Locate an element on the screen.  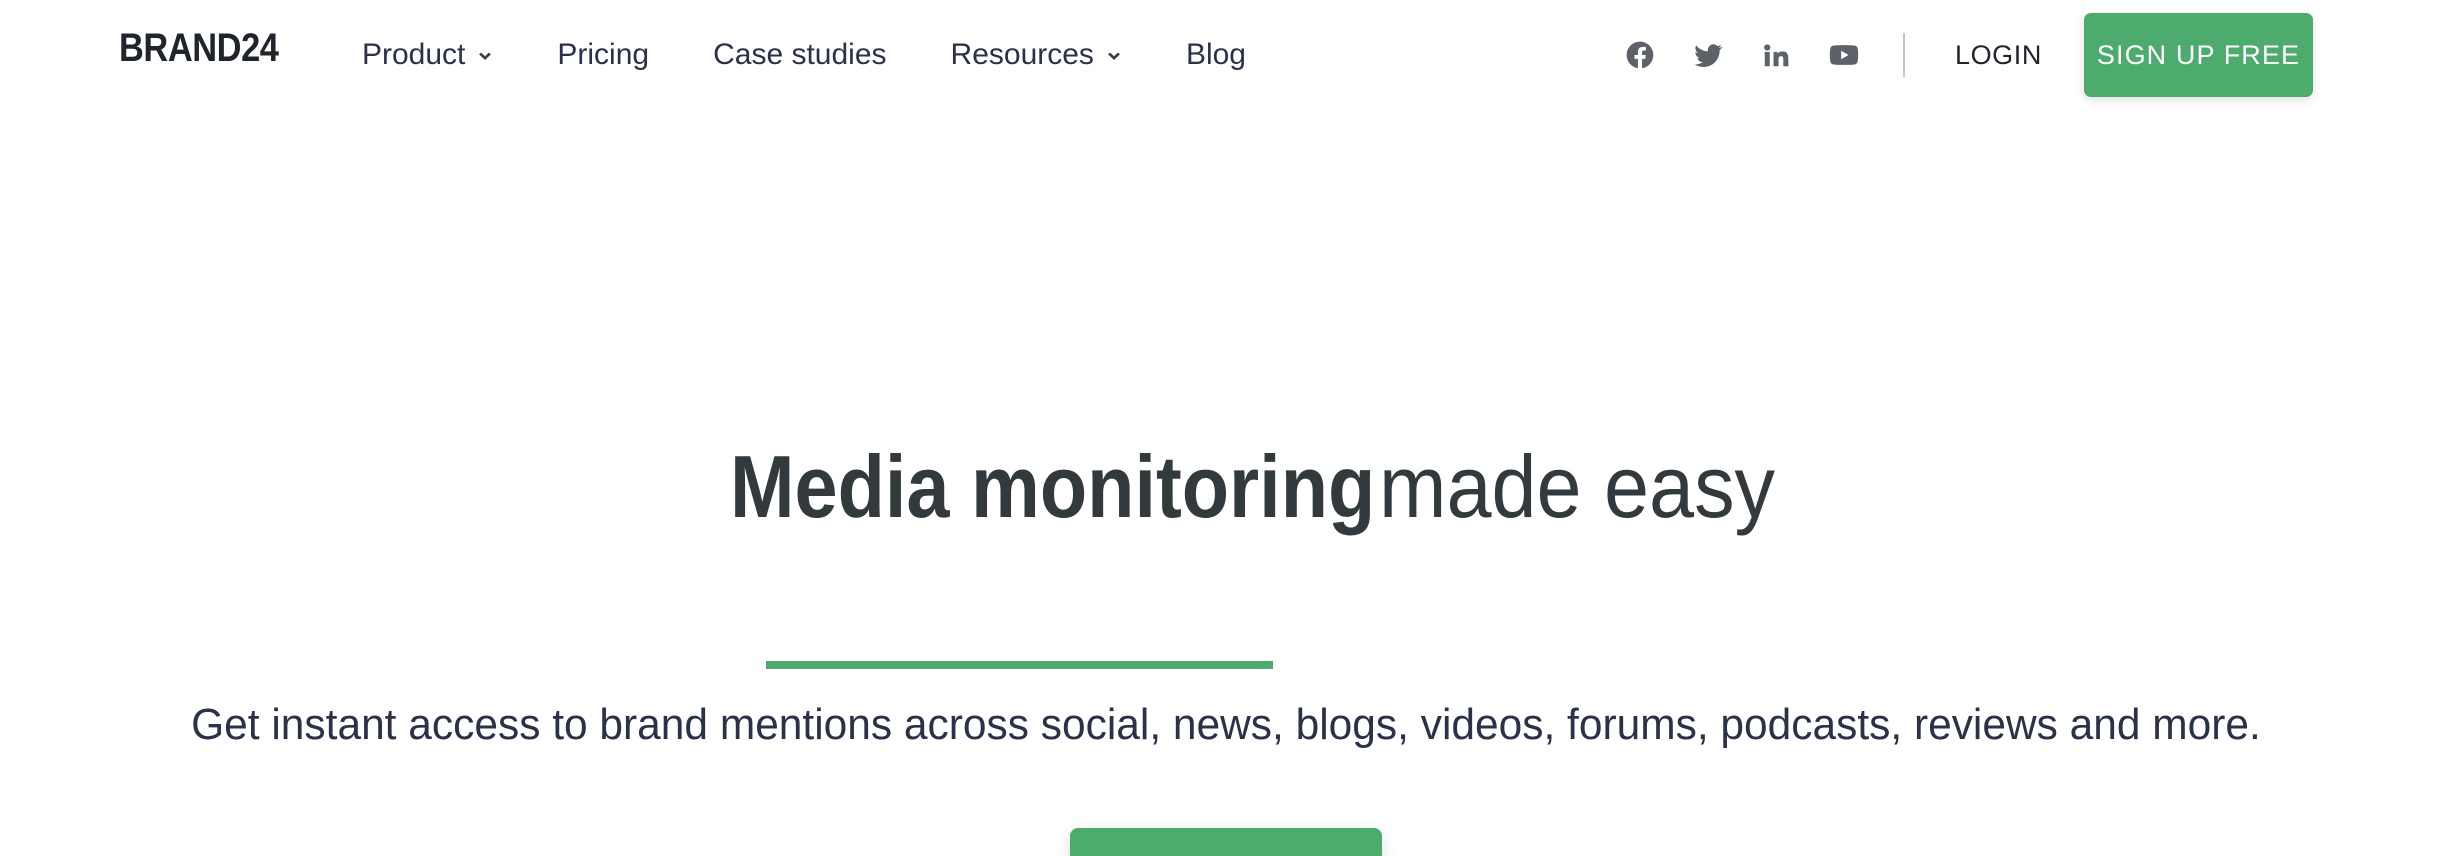
brand-logo: BRAND24 is located at coordinates (199, 48).